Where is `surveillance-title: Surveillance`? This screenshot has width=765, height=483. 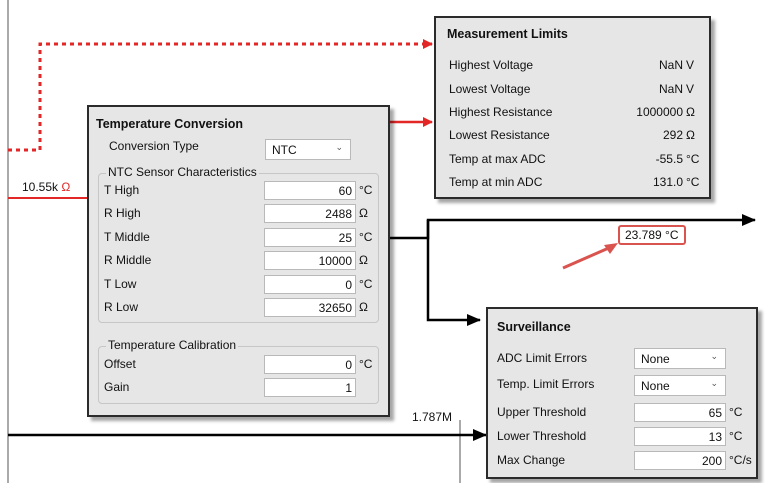
surveillance-title: Surveillance is located at coordinates (534, 327).